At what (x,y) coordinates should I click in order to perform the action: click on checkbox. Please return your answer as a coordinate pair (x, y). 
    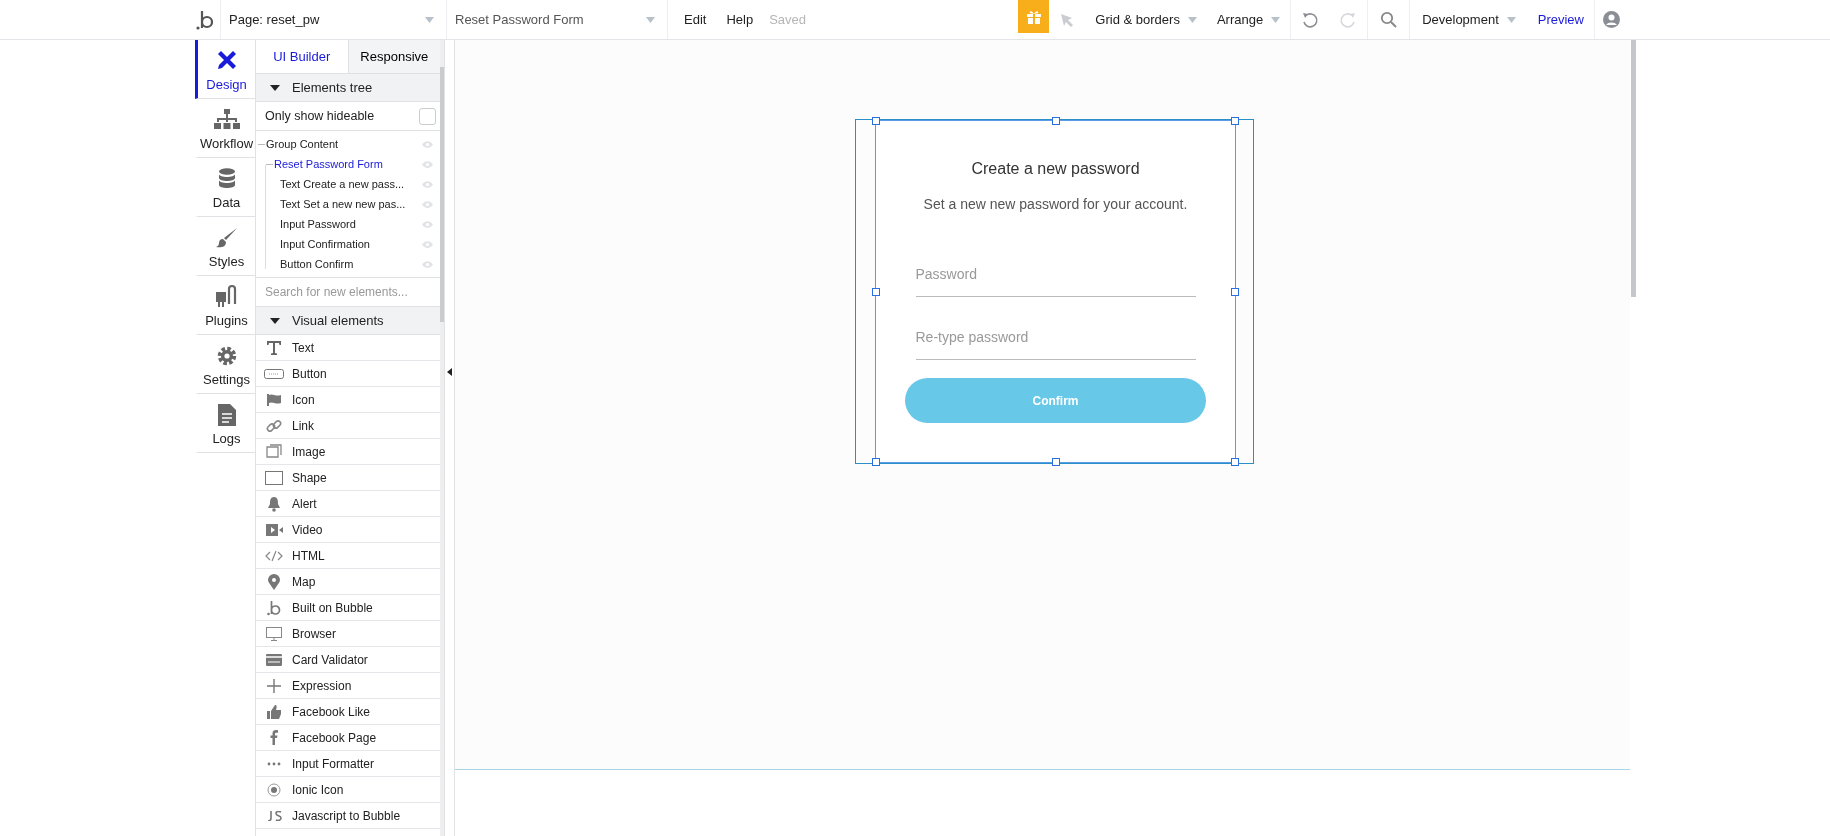
    Looking at the image, I should click on (428, 116).